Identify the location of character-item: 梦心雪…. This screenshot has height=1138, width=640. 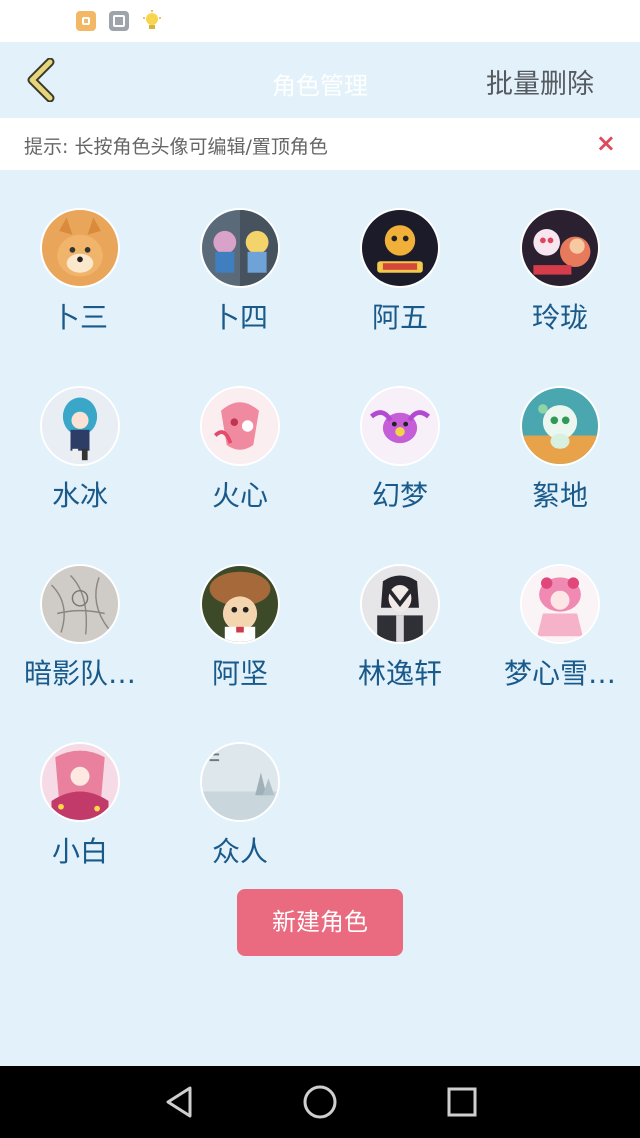
(560, 628).